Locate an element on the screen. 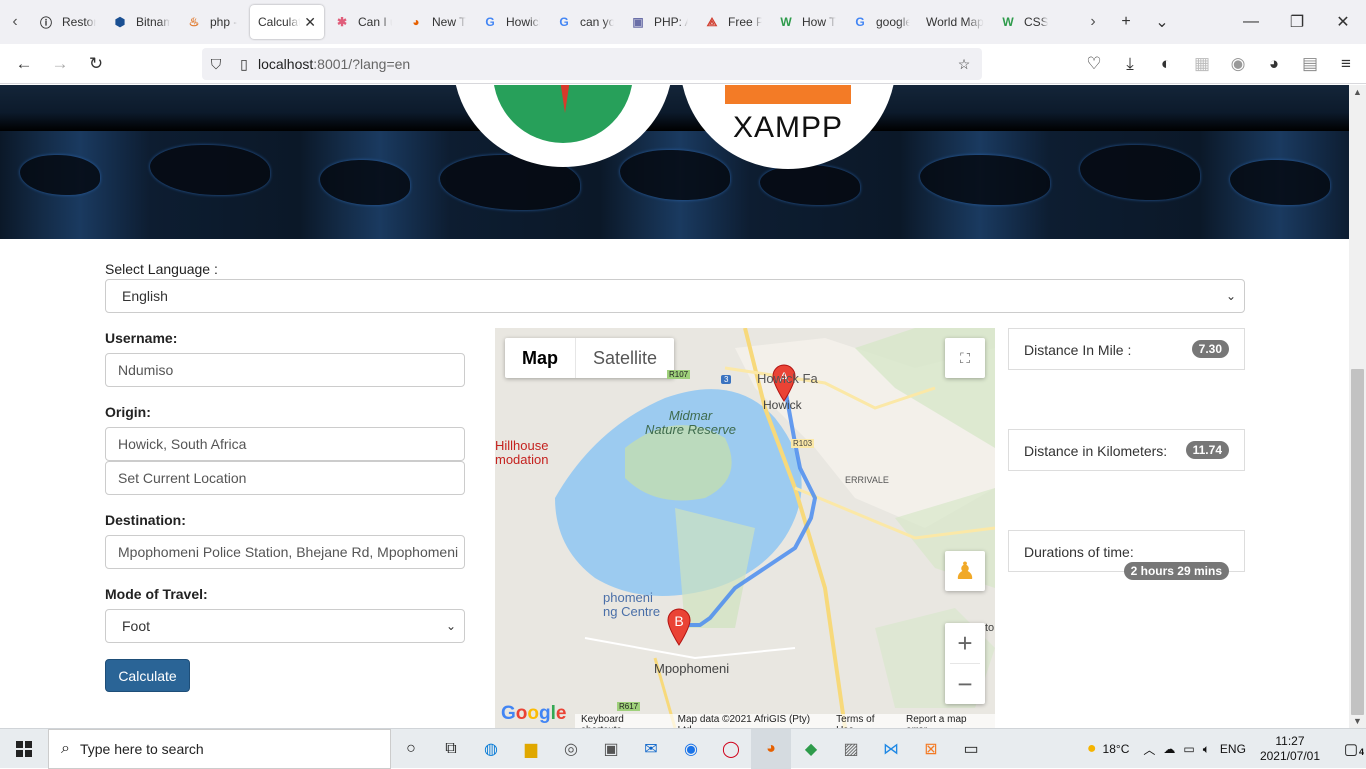 This screenshot has width=1366, height=769. taskbar-search-box: ⌕ Type here to search is located at coordinates (219, 748).